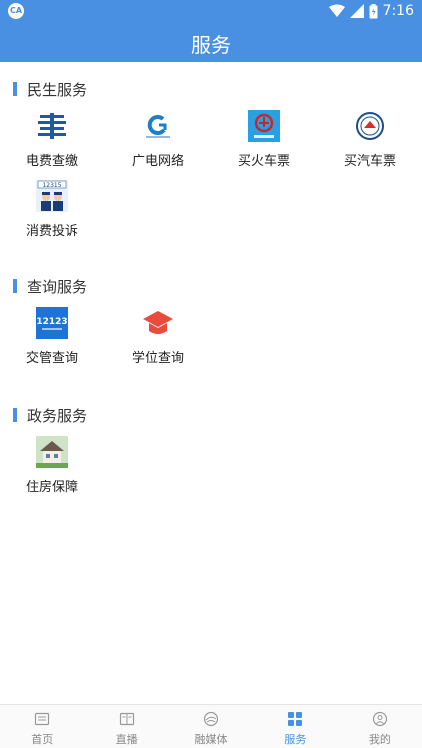 This screenshot has width=422, height=748. Describe the element at coordinates (398, 11) in the screenshot. I see `clock-time: 7:16` at that location.